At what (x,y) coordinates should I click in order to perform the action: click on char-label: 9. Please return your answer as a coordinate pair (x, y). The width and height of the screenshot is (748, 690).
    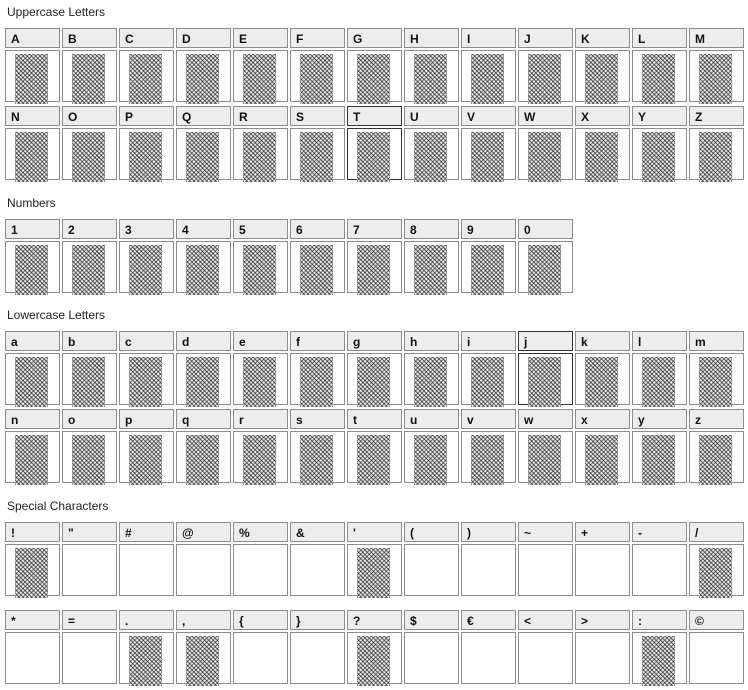
    Looking at the image, I should click on (488, 229).